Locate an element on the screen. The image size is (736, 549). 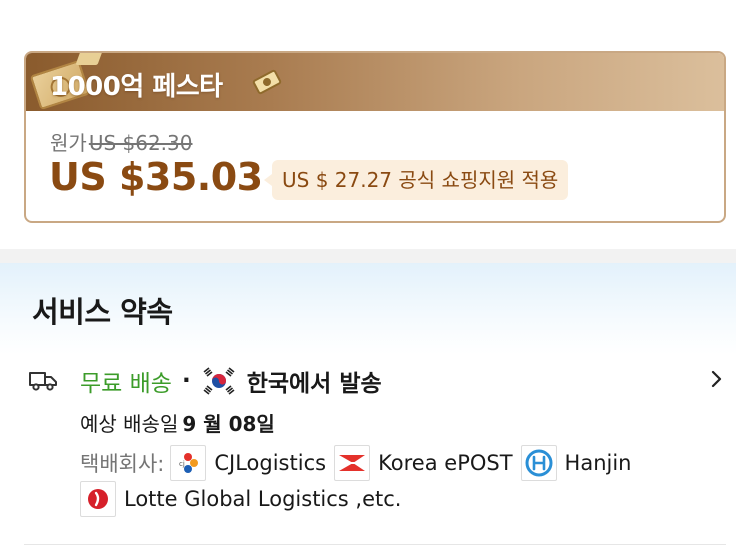
subsidy-tag: US $ 27.27 공식 쇼핑지원 적용 is located at coordinates (416, 180).